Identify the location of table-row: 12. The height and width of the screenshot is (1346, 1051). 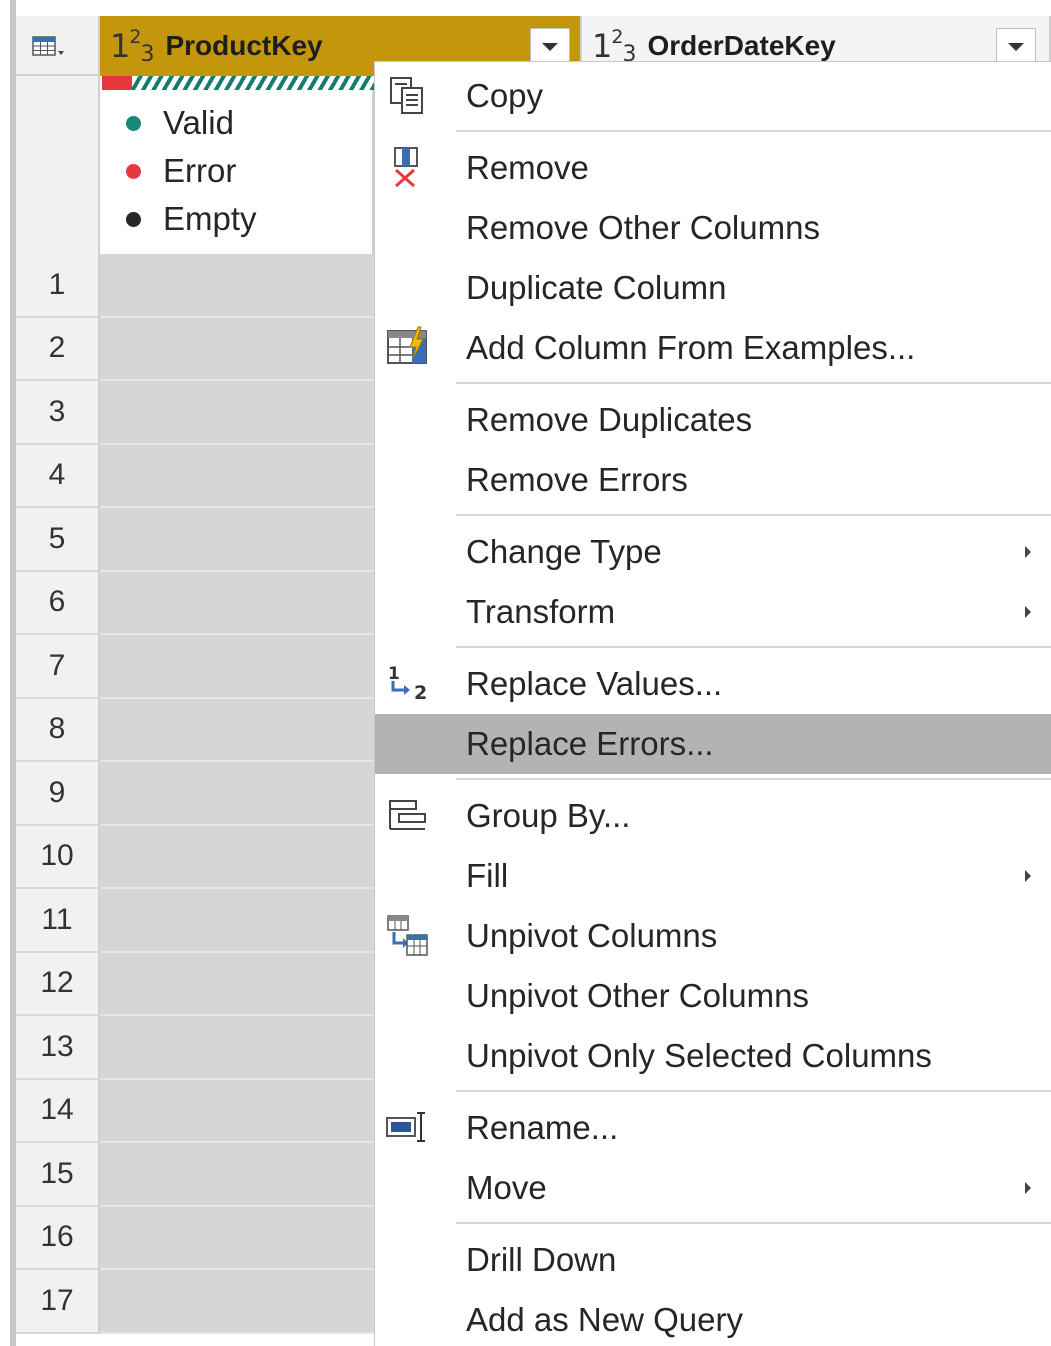
(195, 984).